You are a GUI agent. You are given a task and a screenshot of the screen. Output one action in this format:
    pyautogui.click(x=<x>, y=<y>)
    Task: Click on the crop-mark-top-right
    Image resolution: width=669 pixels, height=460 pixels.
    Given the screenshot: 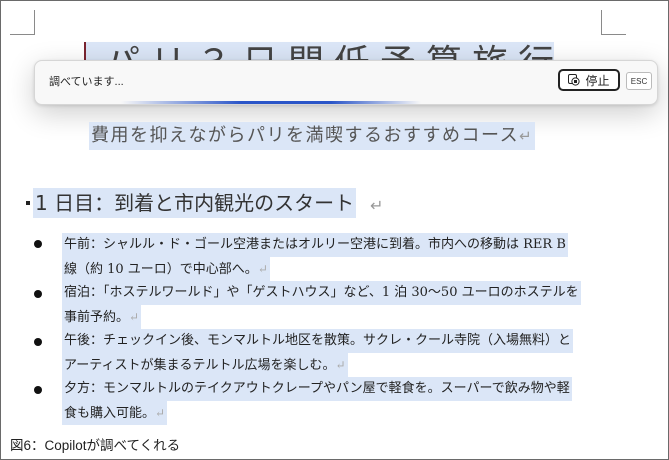 What is the action you would take?
    pyautogui.click(x=613, y=22)
    